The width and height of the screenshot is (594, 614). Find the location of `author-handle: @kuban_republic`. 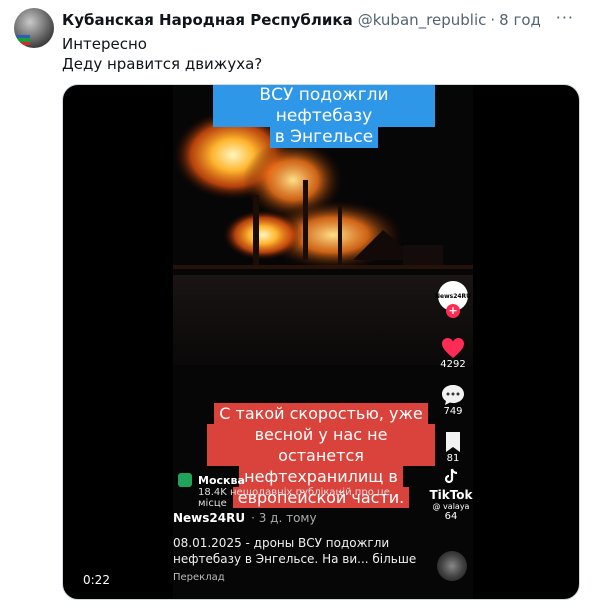

author-handle: @kuban_republic is located at coordinates (422, 20).